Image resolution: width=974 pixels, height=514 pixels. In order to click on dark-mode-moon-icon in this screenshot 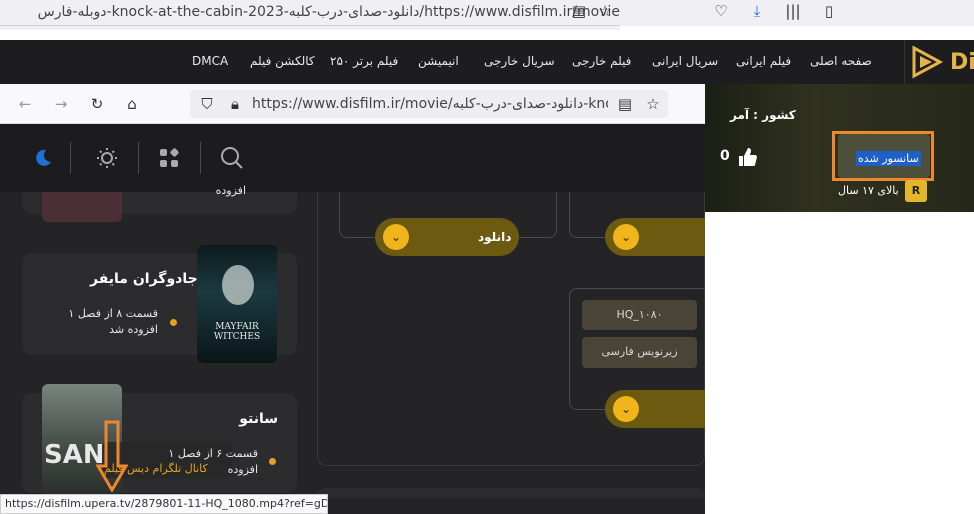, I will do `click(43, 158)`.